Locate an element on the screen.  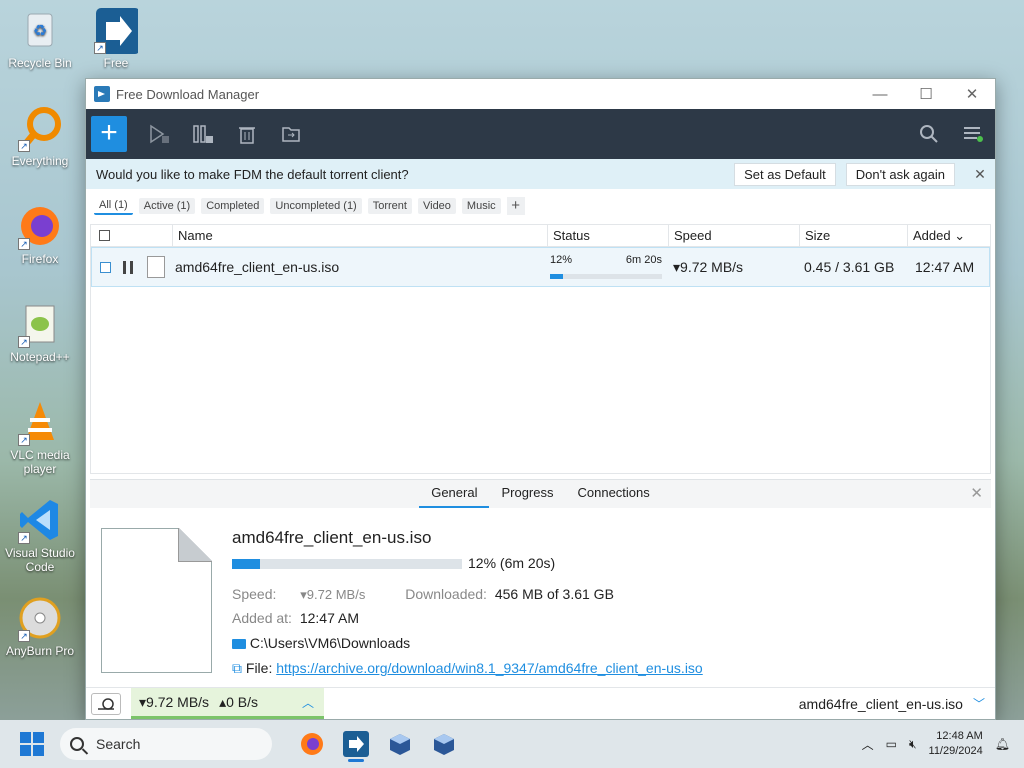
fdm-icon is located at coordinates (356, 744).